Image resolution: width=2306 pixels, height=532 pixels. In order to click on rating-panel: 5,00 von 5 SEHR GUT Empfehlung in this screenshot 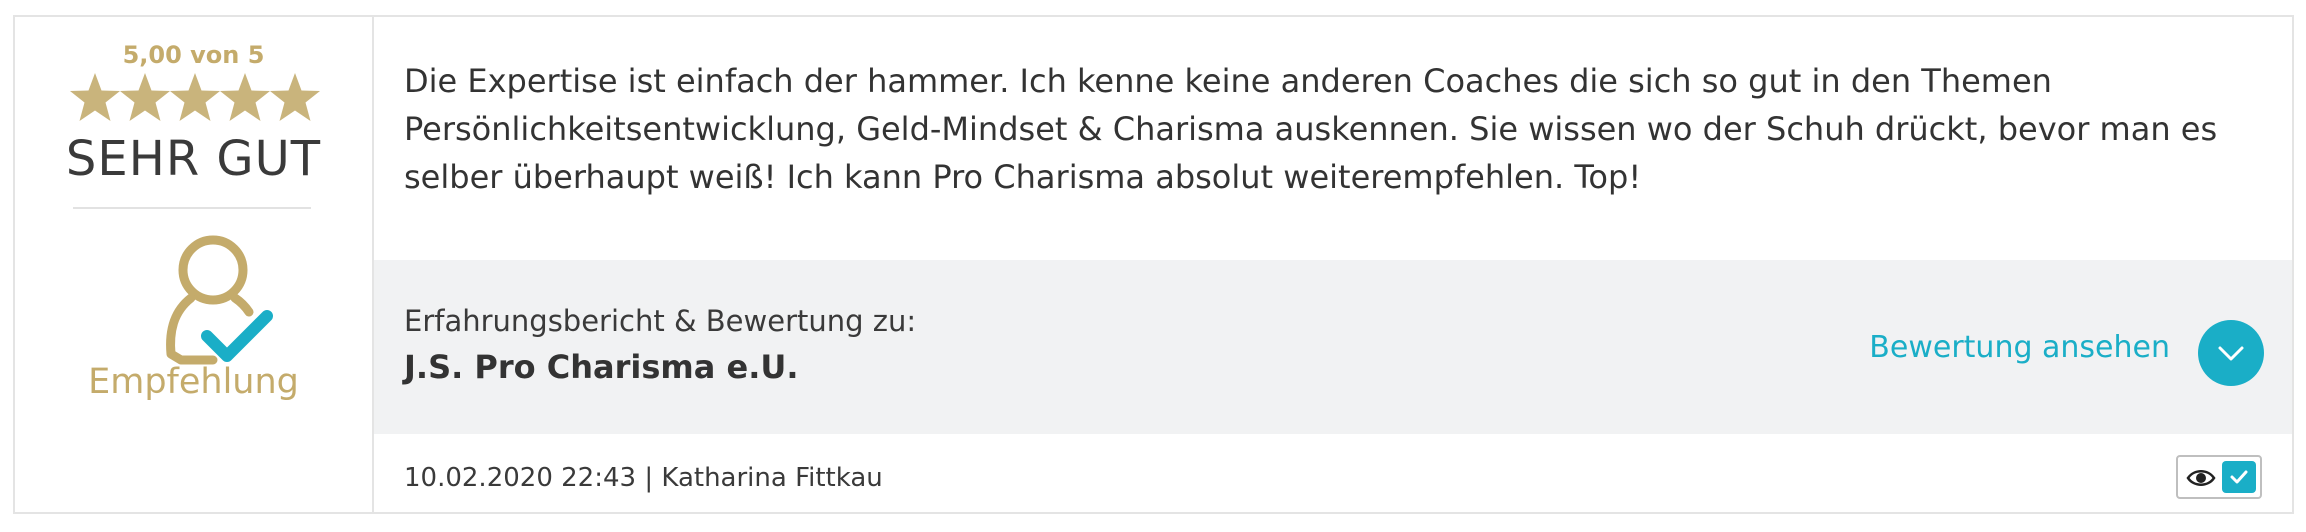, I will do `click(194, 264)`.